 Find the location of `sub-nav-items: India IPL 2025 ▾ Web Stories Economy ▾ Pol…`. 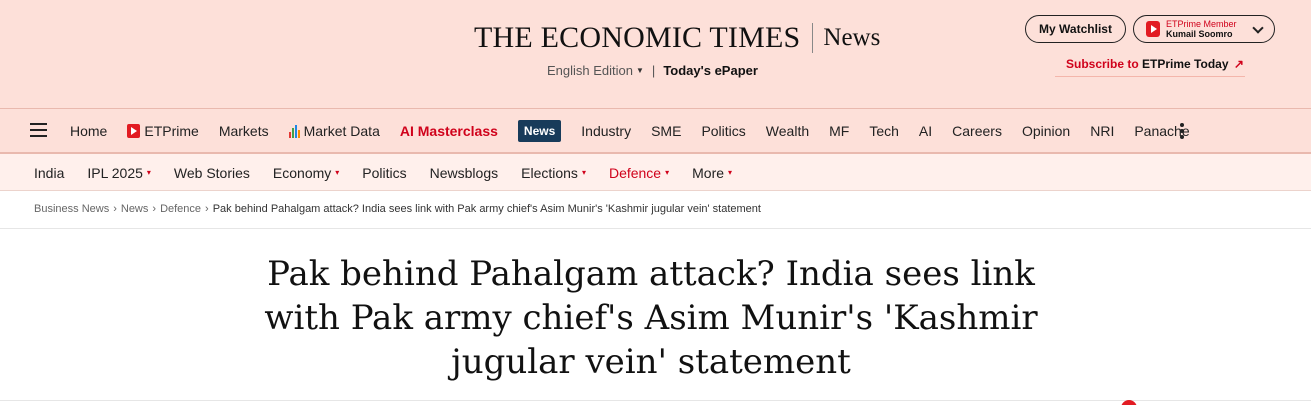

sub-nav-items: India IPL 2025 ▾ Web Stories Economy ▾ Pol… is located at coordinates (384, 172).